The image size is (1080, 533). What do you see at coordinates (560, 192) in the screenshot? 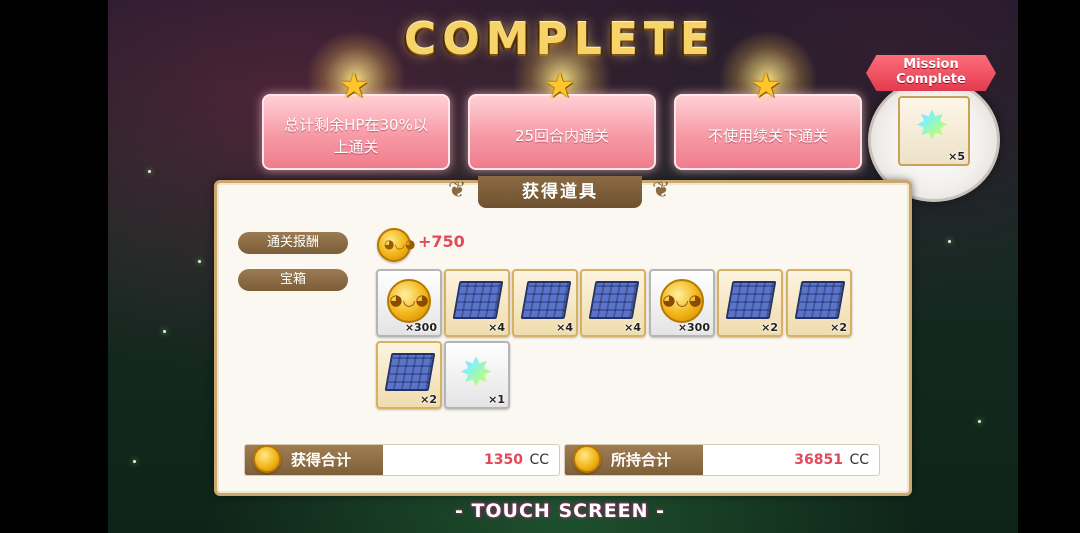
I see `panel-header: 获得道具` at bounding box center [560, 192].